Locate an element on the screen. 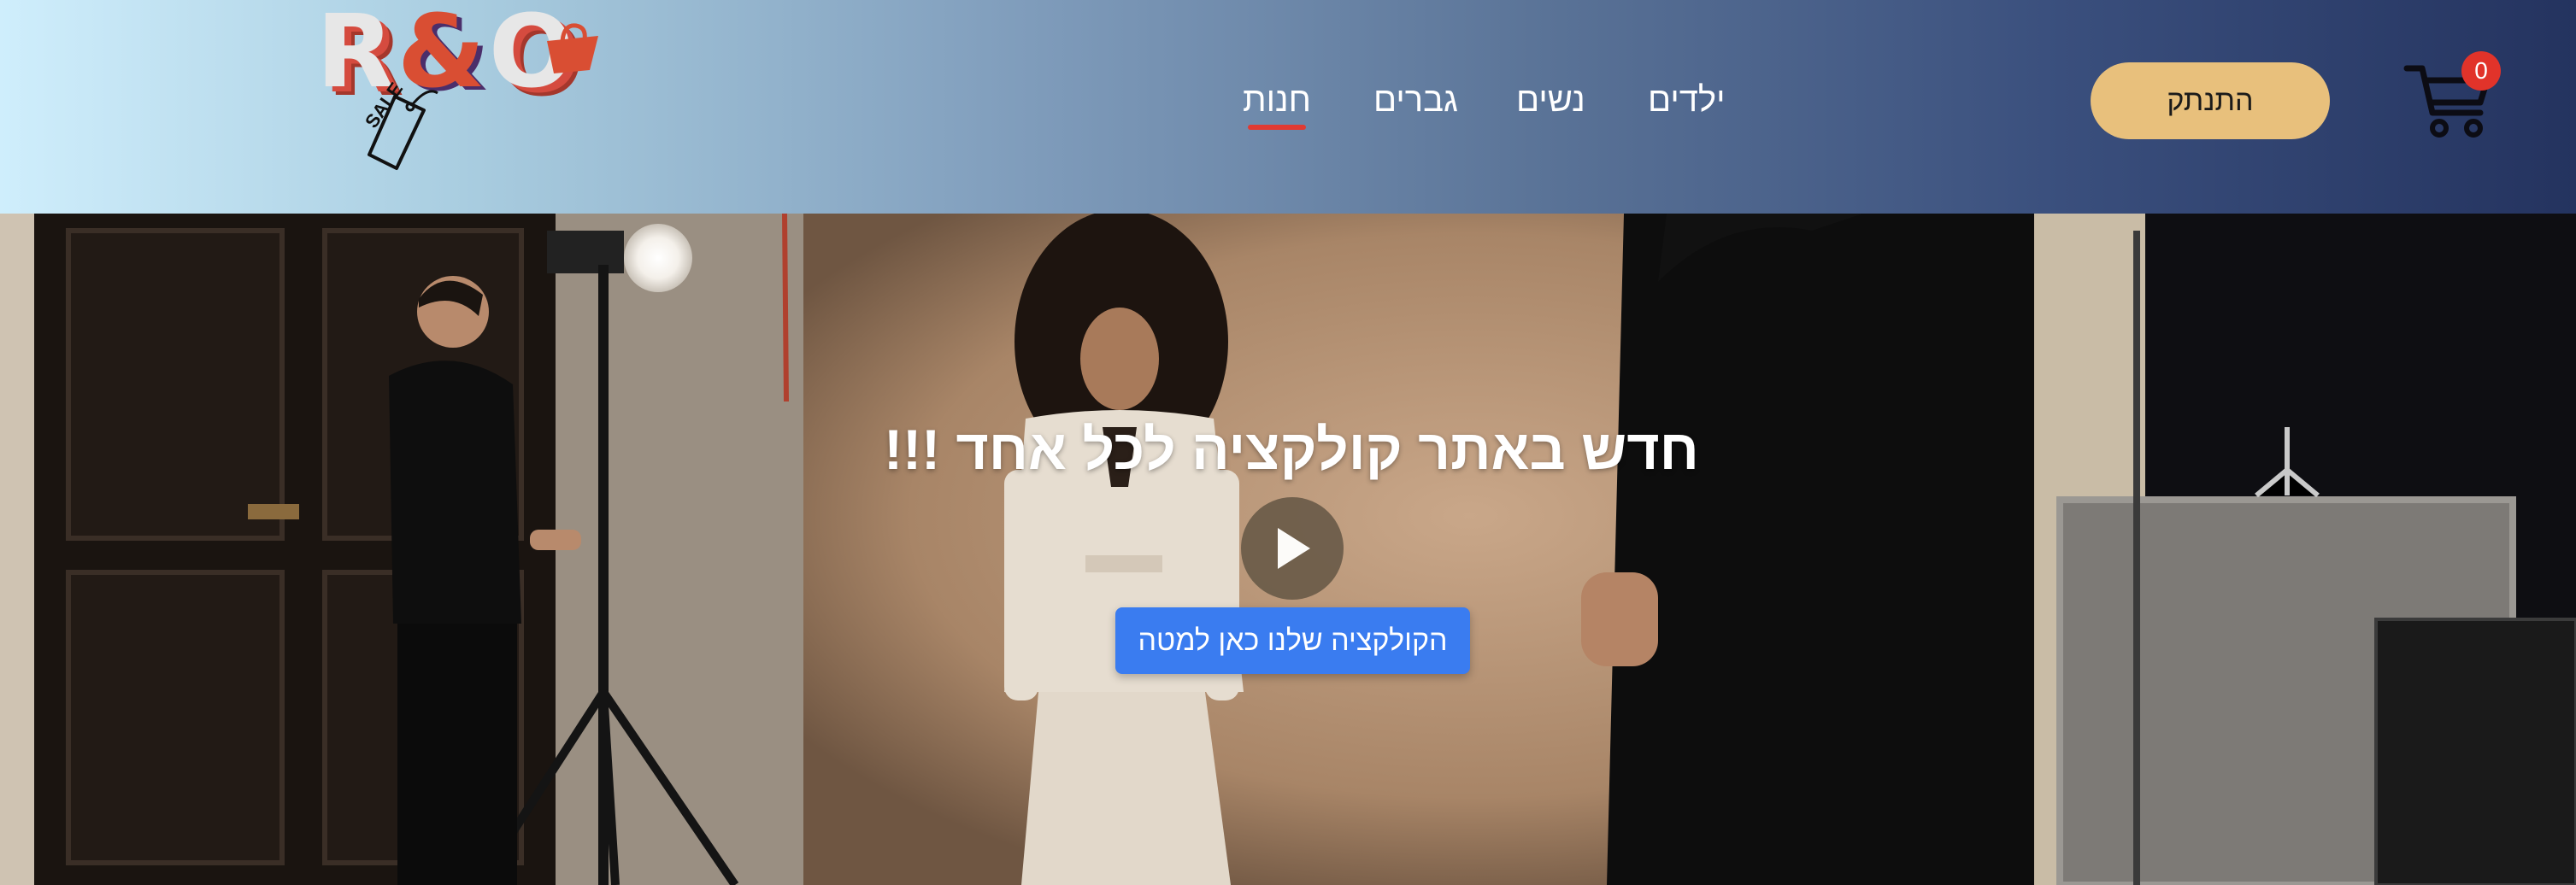 Image resolution: width=2576 pixels, height=885 pixels. play-icon is located at coordinates (1294, 548).